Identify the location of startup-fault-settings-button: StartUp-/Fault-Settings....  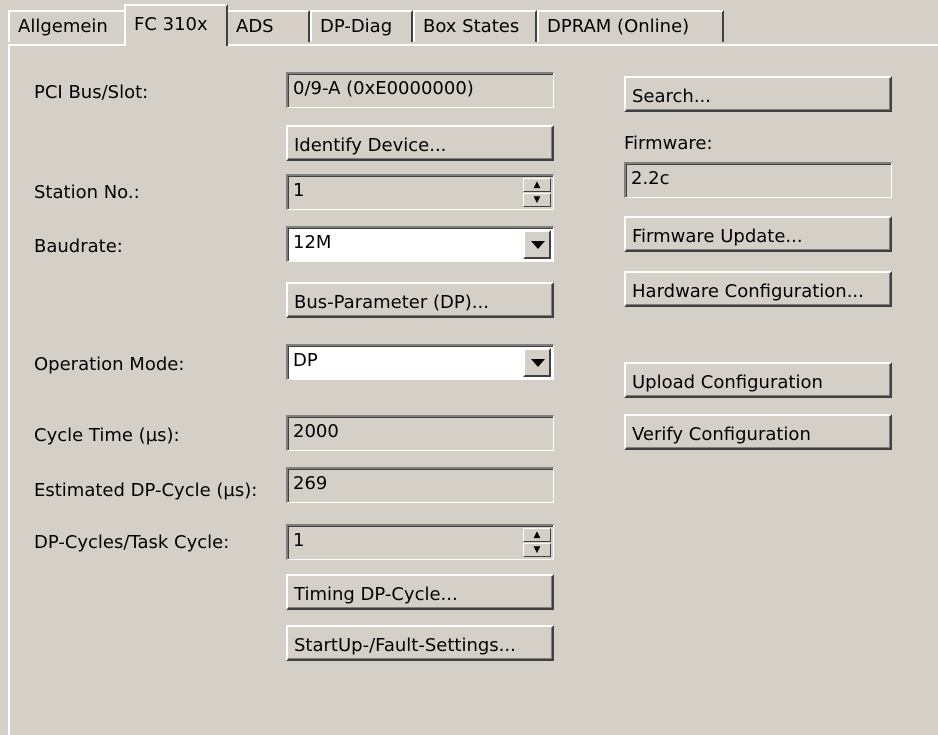
(420, 643).